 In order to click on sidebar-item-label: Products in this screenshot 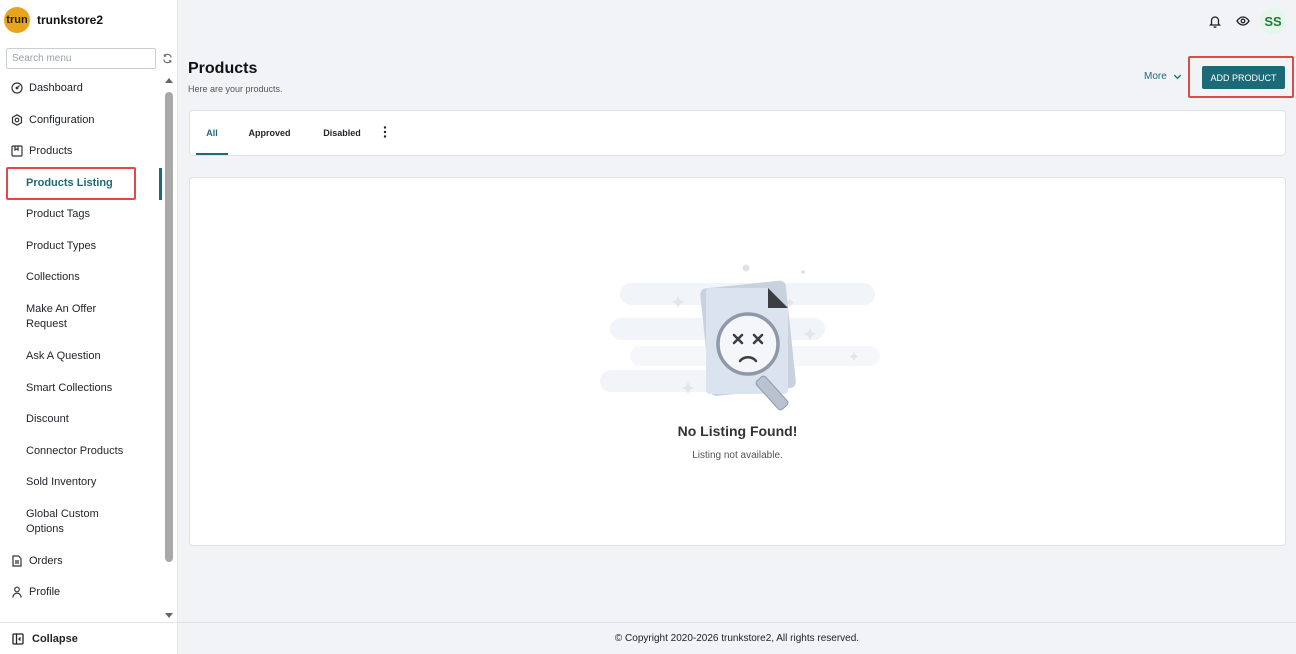, I will do `click(51, 151)`.